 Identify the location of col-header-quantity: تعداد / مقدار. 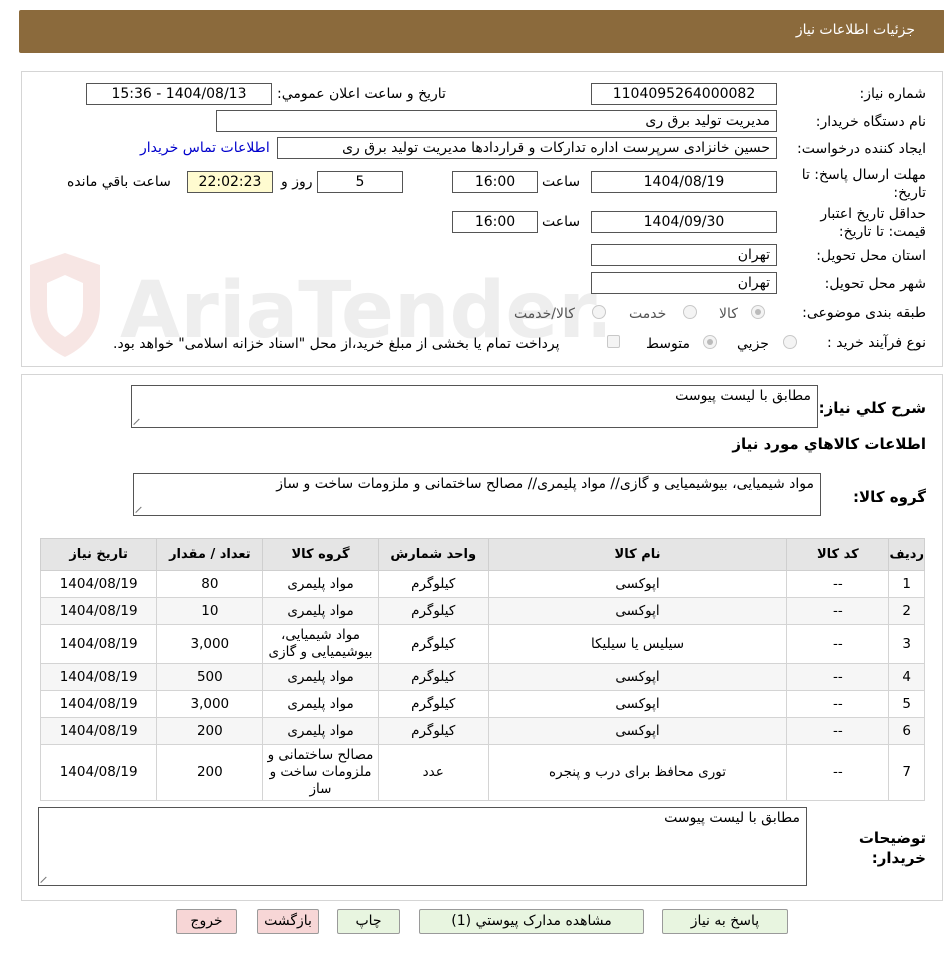
(210, 554).